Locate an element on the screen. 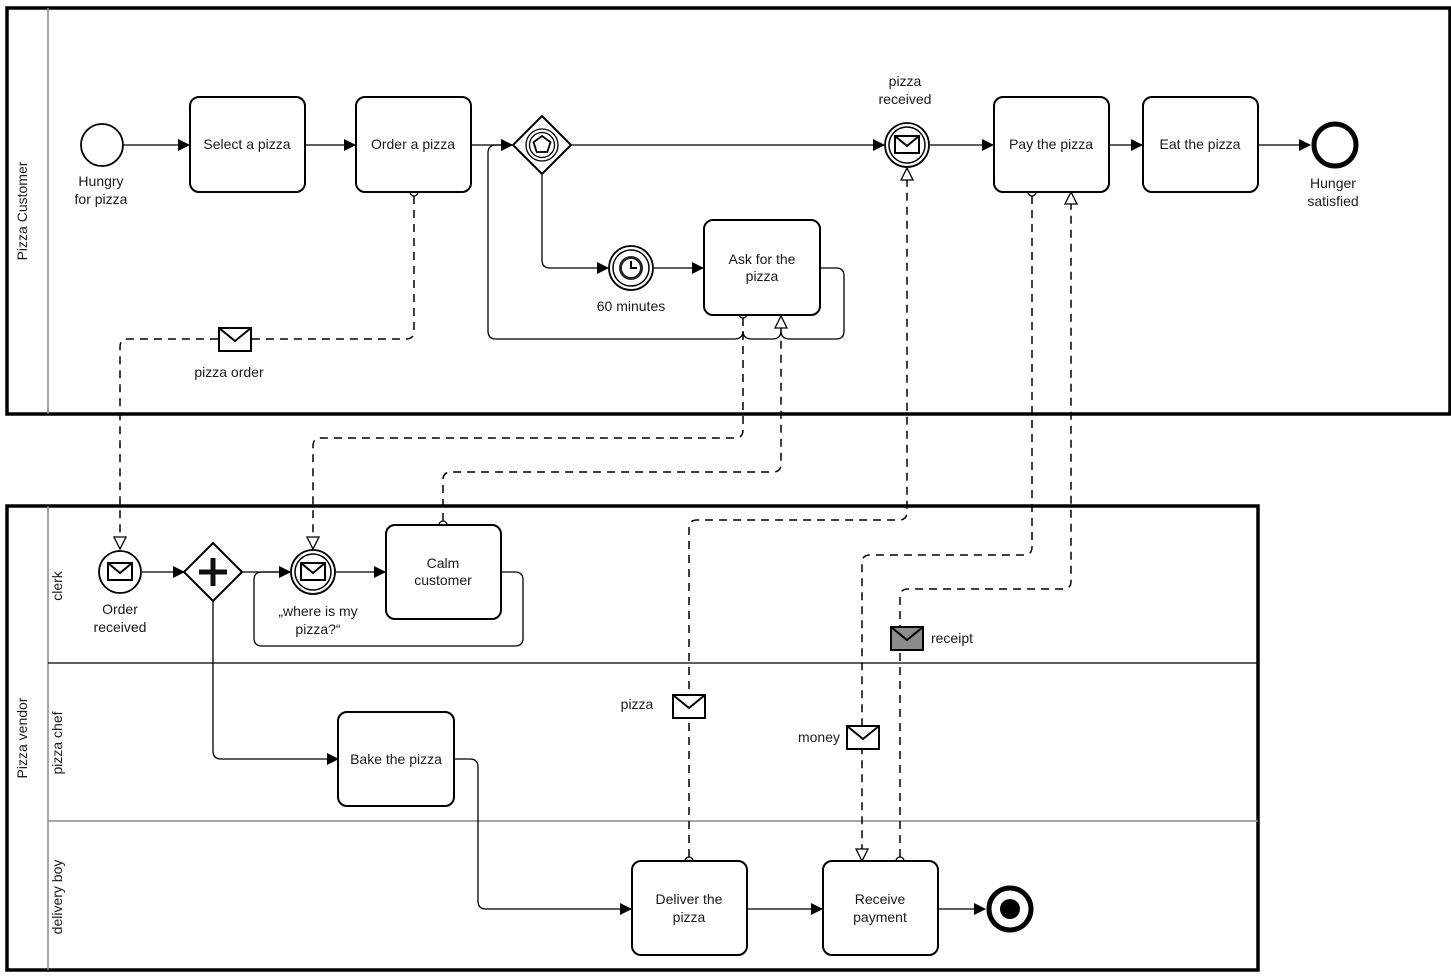 Image resolution: width=1451 pixels, height=976 pixels. svg-text: satisfied is located at coordinates (1332, 201).